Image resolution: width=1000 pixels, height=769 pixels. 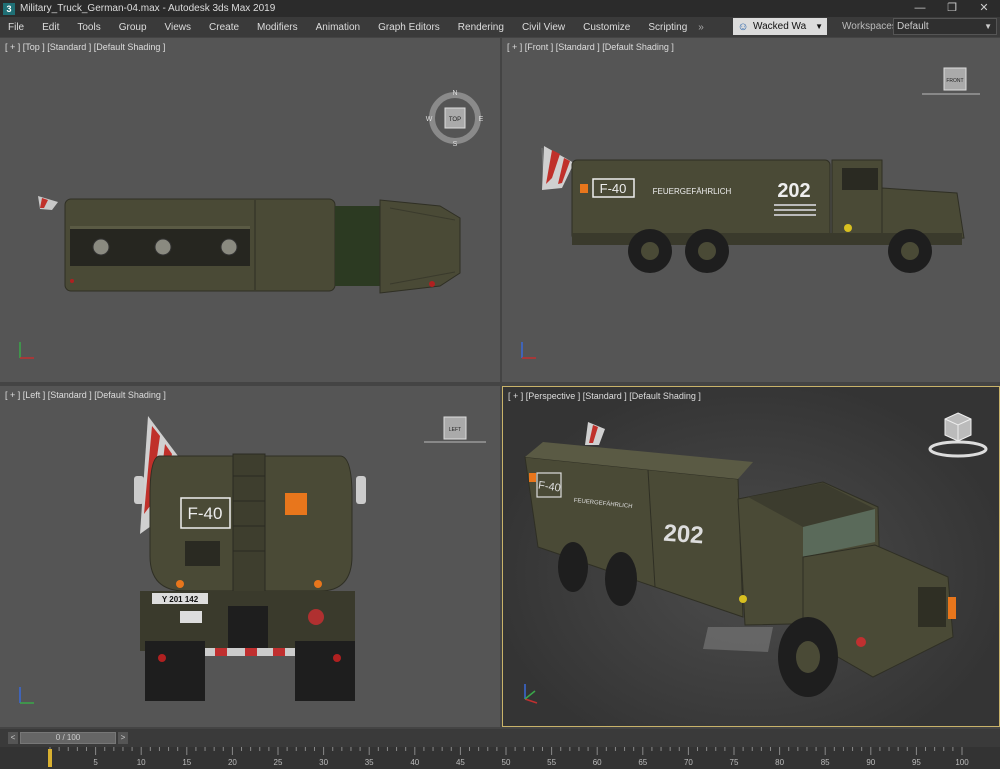 I want to click on license-plate: Y 201 142, so click(x=180, y=599).